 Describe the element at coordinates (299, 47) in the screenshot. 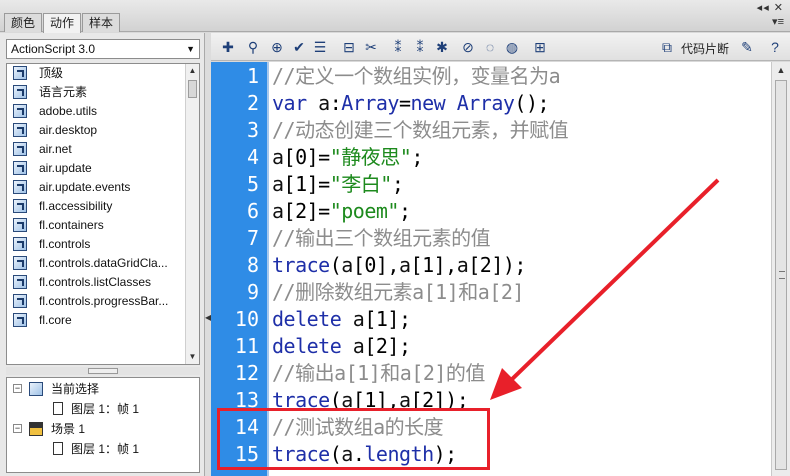

I see `check-syntax-icon: ✔` at that location.